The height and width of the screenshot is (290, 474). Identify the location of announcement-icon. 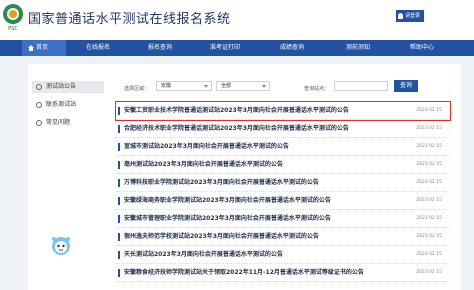
(39, 87).